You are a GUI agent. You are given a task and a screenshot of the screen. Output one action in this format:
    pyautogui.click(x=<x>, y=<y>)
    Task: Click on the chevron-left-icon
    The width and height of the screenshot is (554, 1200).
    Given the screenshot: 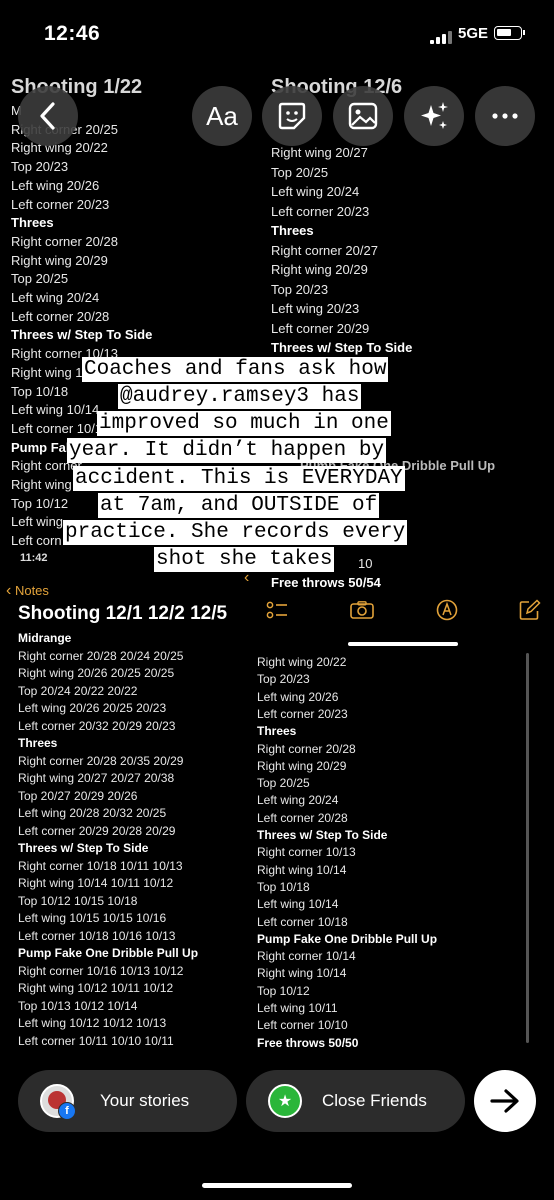 What is the action you would take?
    pyautogui.click(x=47, y=116)
    